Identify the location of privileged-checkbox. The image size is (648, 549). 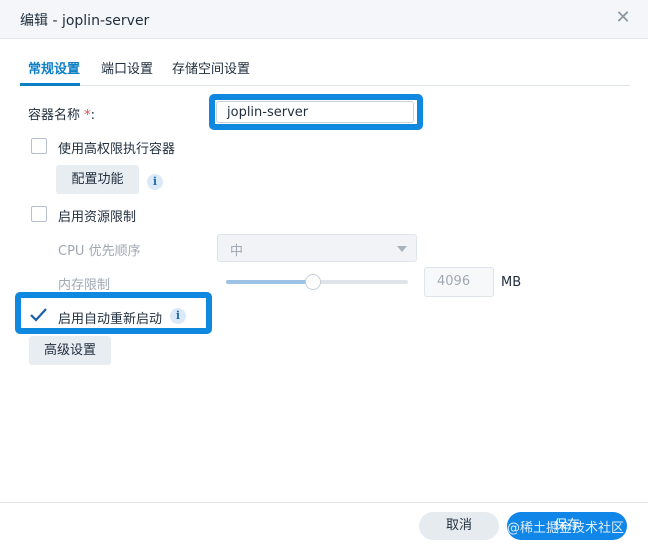
(39, 146).